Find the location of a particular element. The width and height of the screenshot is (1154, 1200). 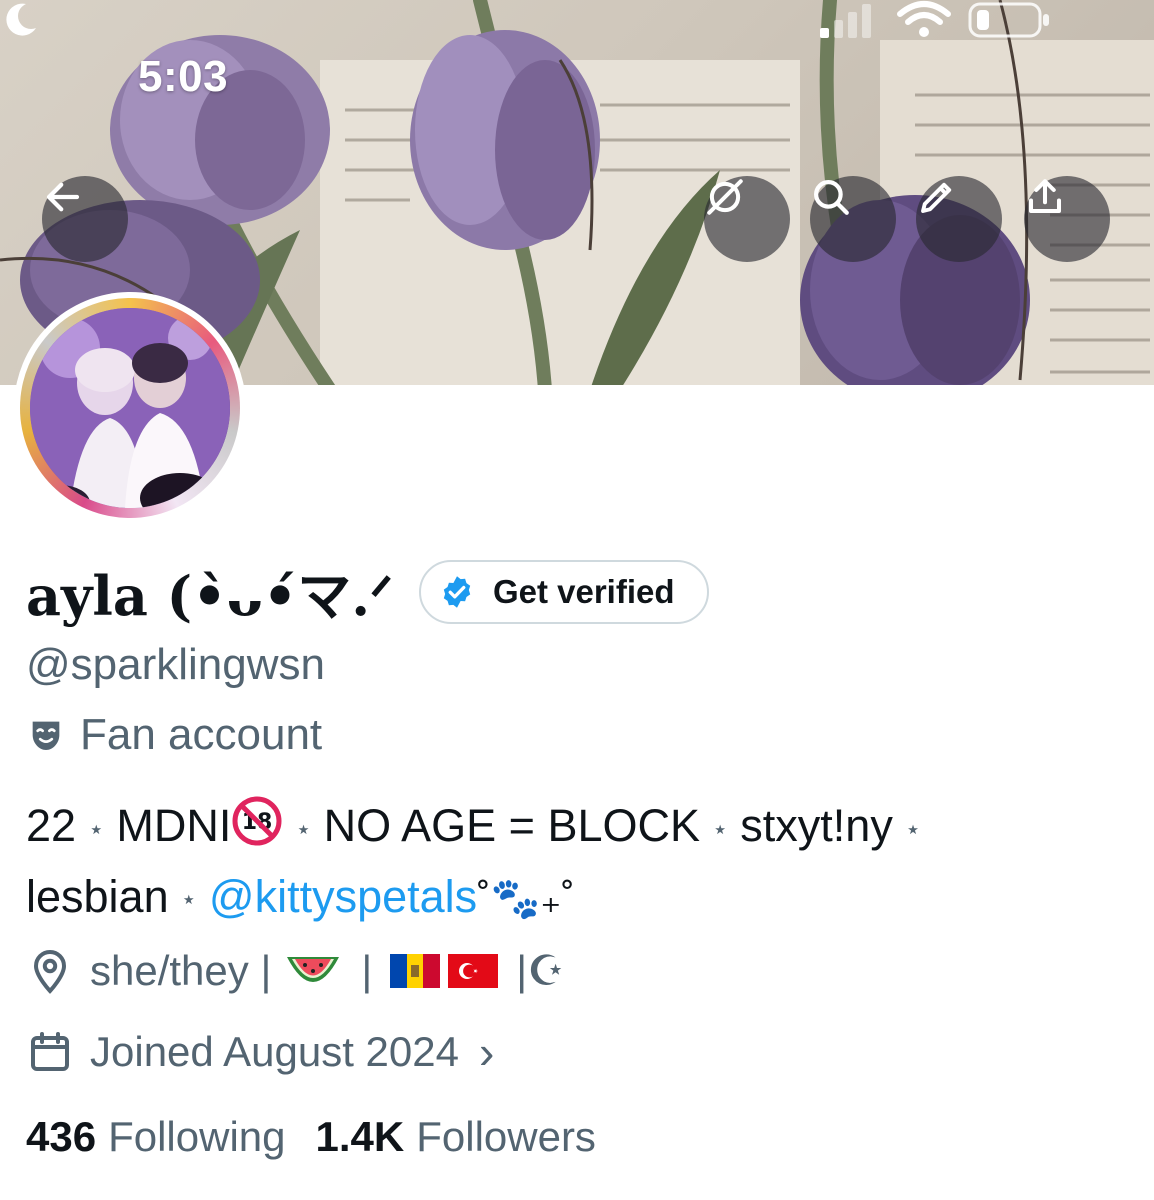

share-icon is located at coordinates (1045, 196).